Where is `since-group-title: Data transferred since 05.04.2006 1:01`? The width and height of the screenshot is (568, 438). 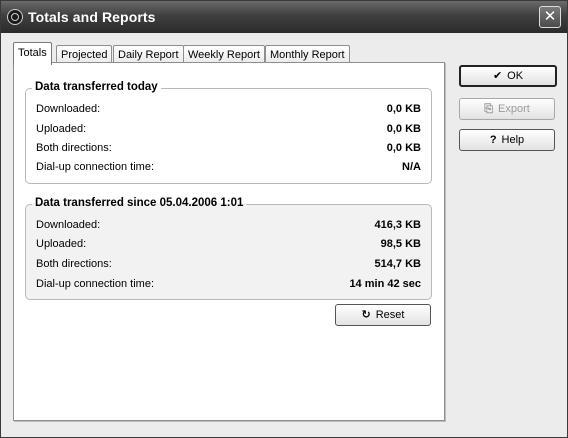 since-group-title: Data transferred since 05.04.2006 1:01 is located at coordinates (139, 203).